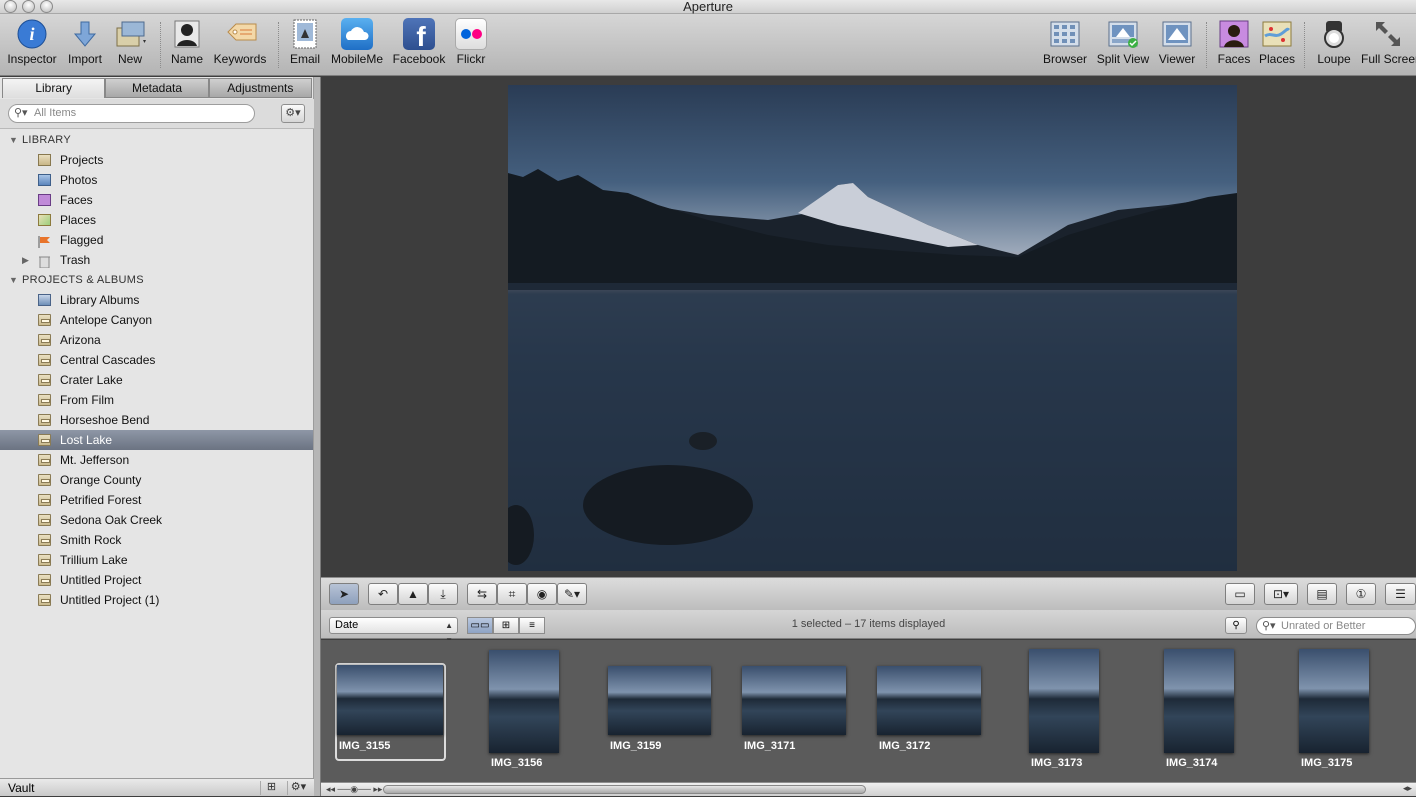 Image resolution: width=1416 pixels, height=797 pixels. I want to click on sidebar-item-photos: Photos, so click(156, 180).